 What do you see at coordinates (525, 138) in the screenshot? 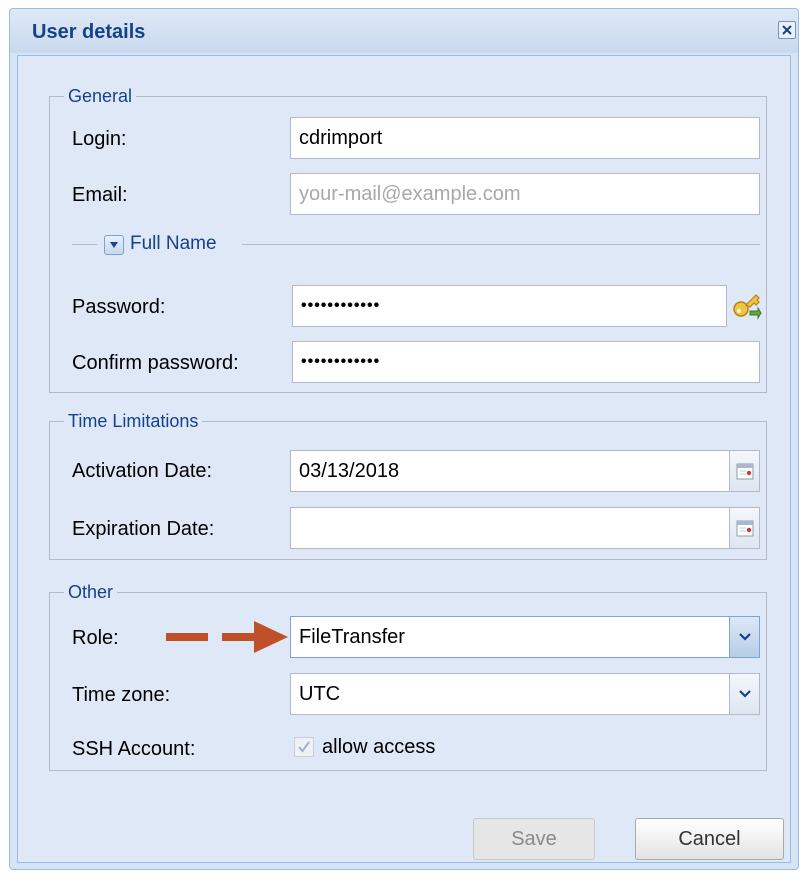
I see `login-input: cdrimport` at bounding box center [525, 138].